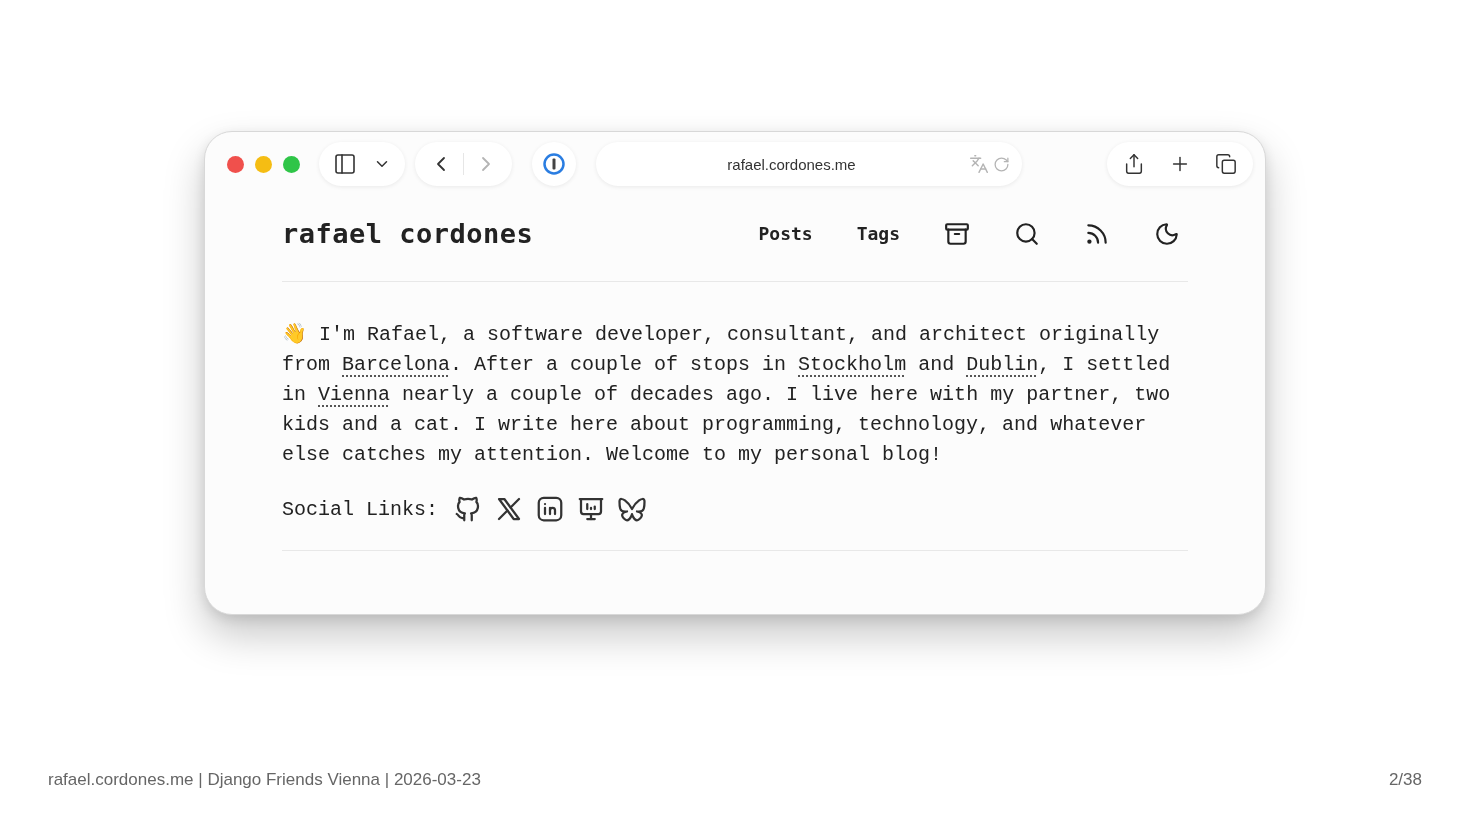  Describe the element at coordinates (791, 164) in the screenshot. I see `url-text: rafael.cordones.me` at that location.